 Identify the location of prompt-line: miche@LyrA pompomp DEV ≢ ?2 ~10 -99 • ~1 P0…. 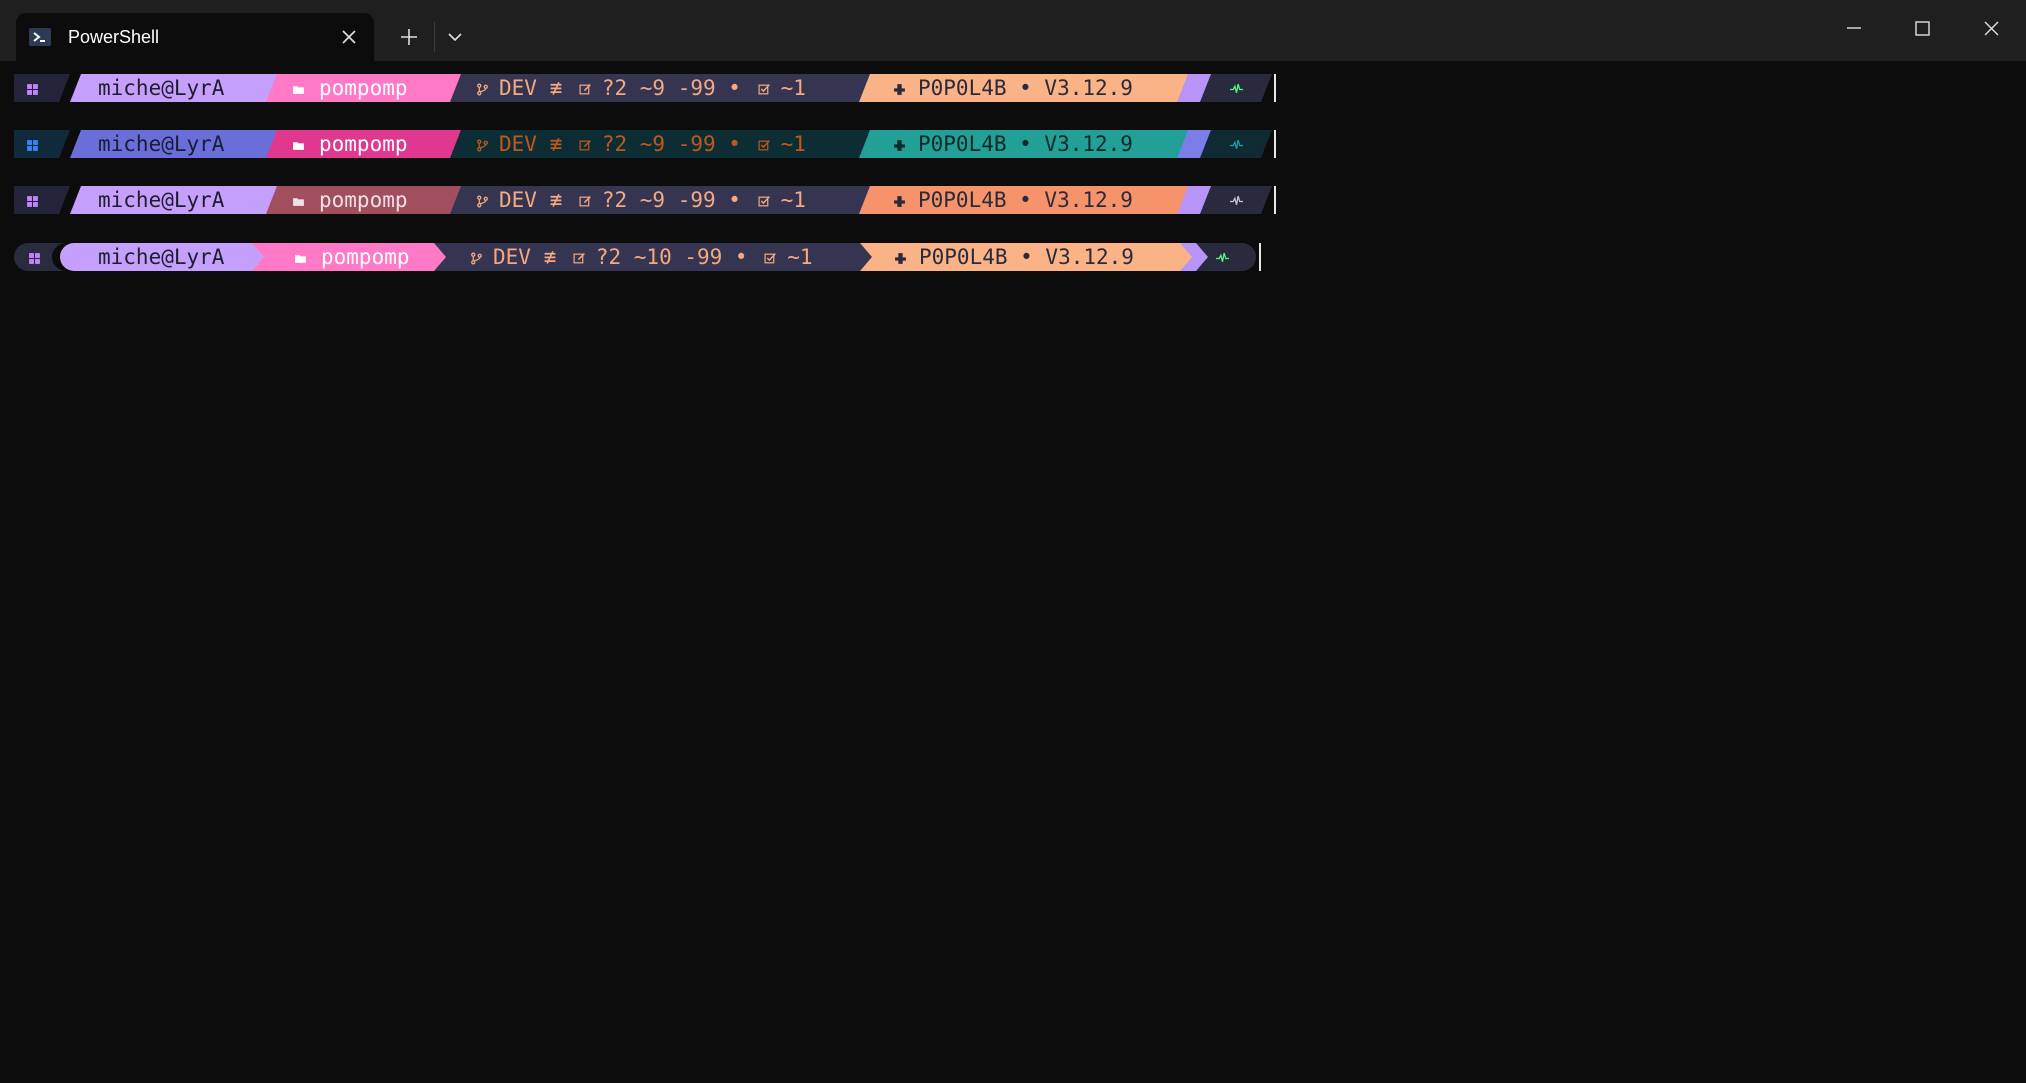
(664, 257).